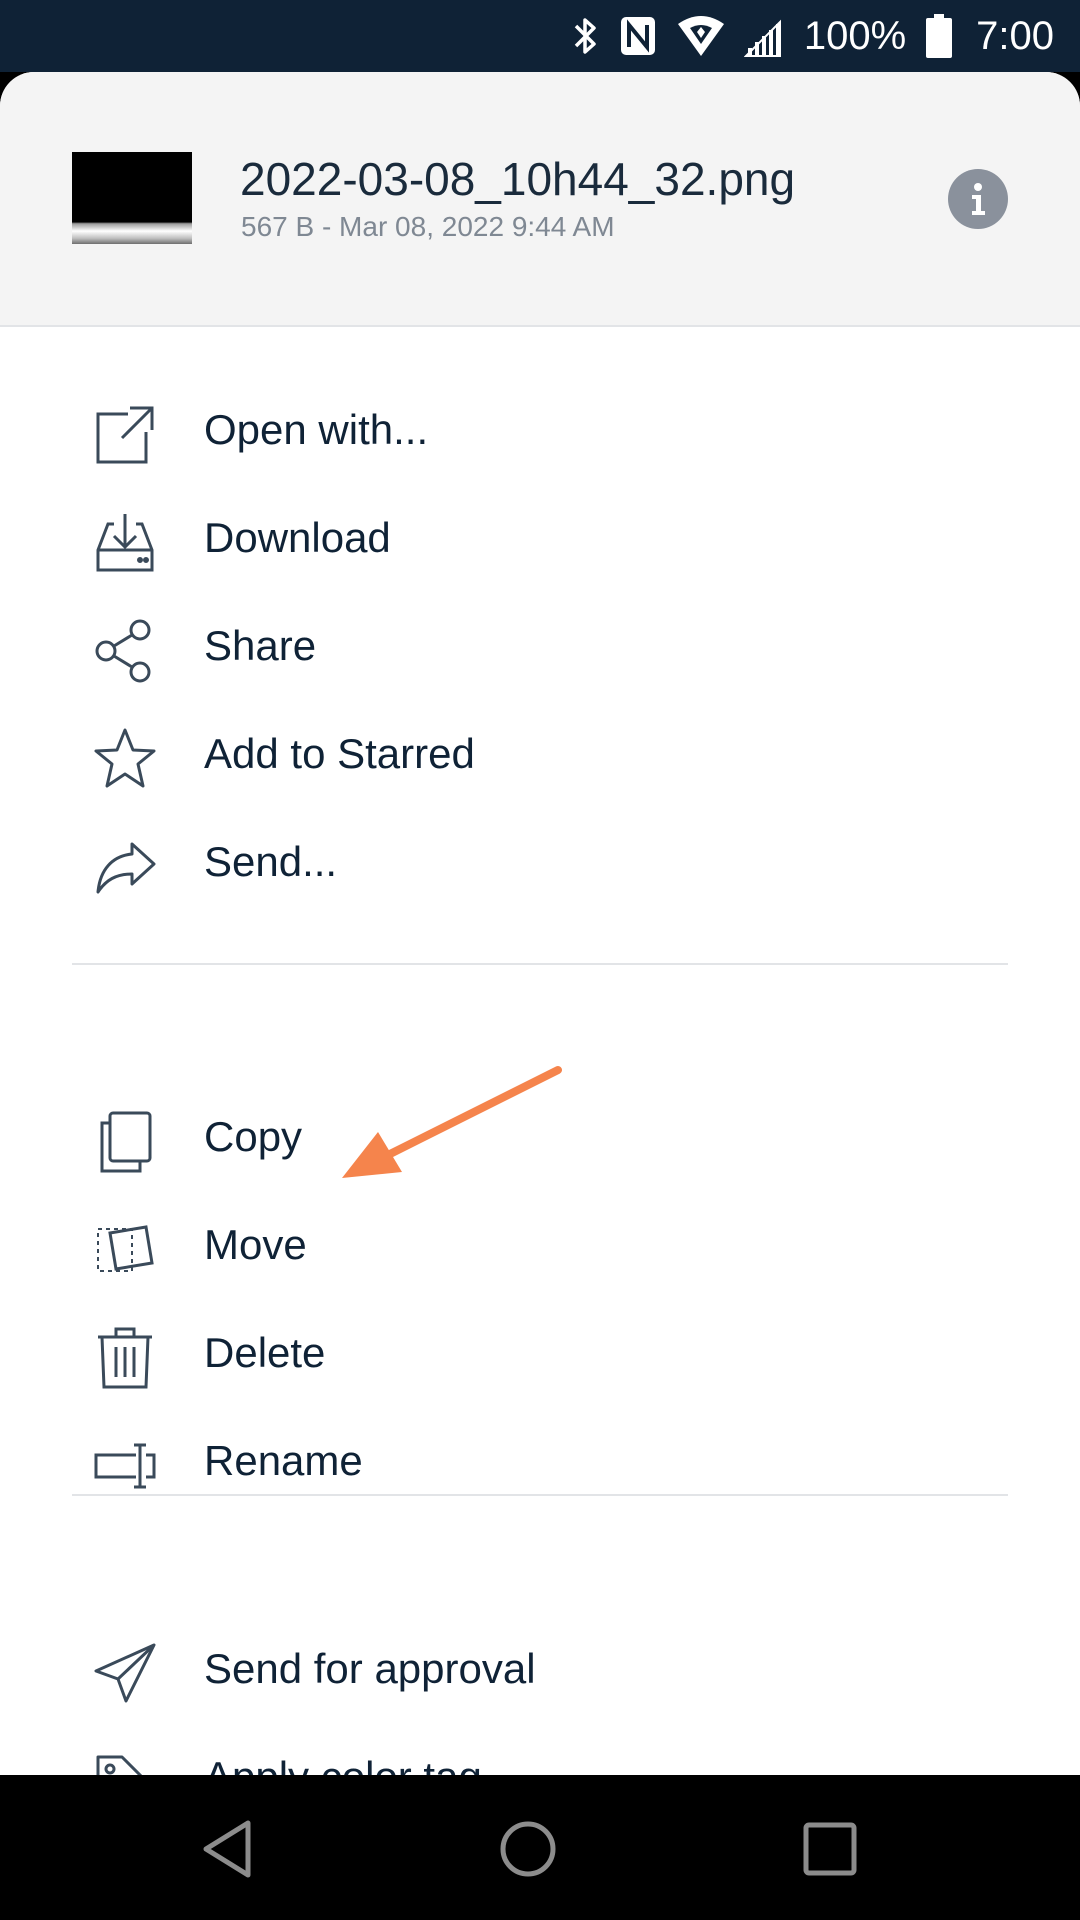 The image size is (1080, 1920). Describe the element at coordinates (830, 1849) in the screenshot. I see `recents-icon` at that location.